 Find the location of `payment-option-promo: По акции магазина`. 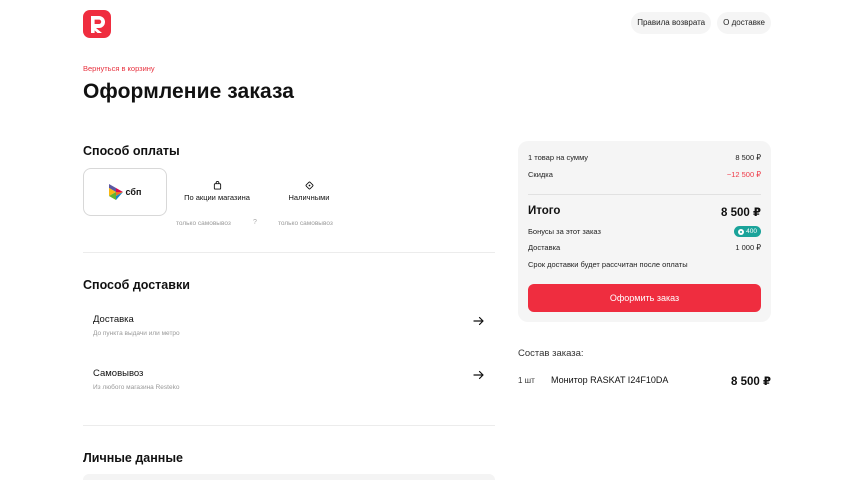

payment-option-promo: По акции магазина is located at coordinates (217, 192).